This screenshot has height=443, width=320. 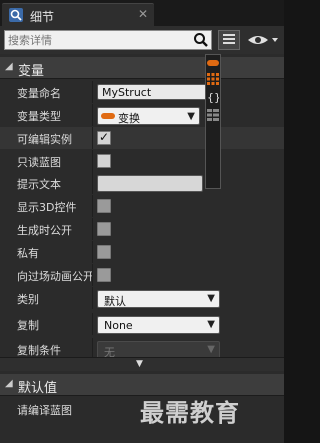 I want to click on row-category: 类别 默认 ▼, so click(x=142, y=298).